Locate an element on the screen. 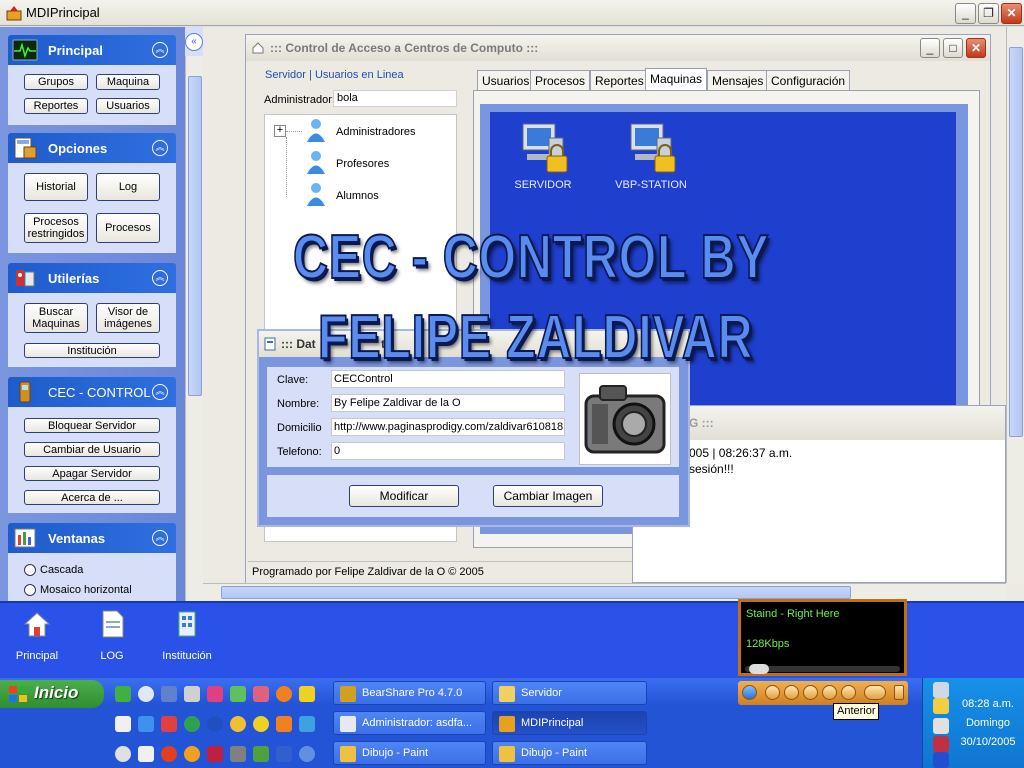  tab-usuarios: Usuarios is located at coordinates (506, 80).